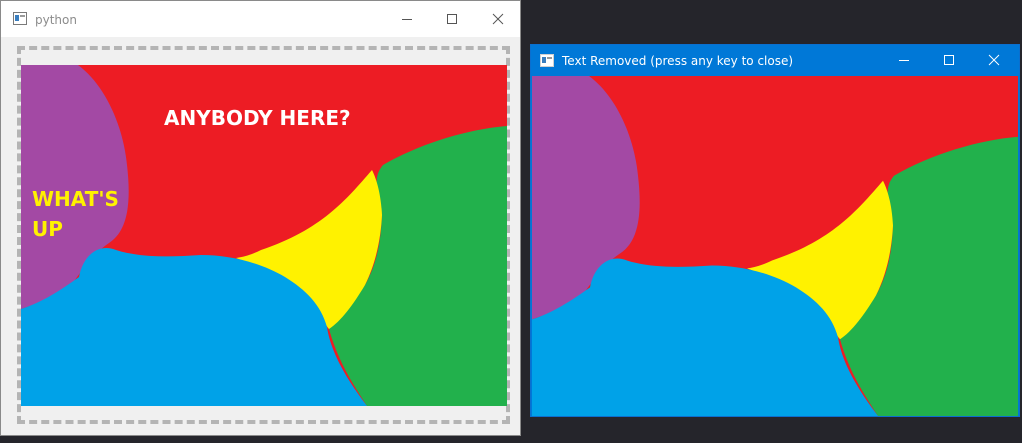  I want to click on window-title: python, so click(56, 20).